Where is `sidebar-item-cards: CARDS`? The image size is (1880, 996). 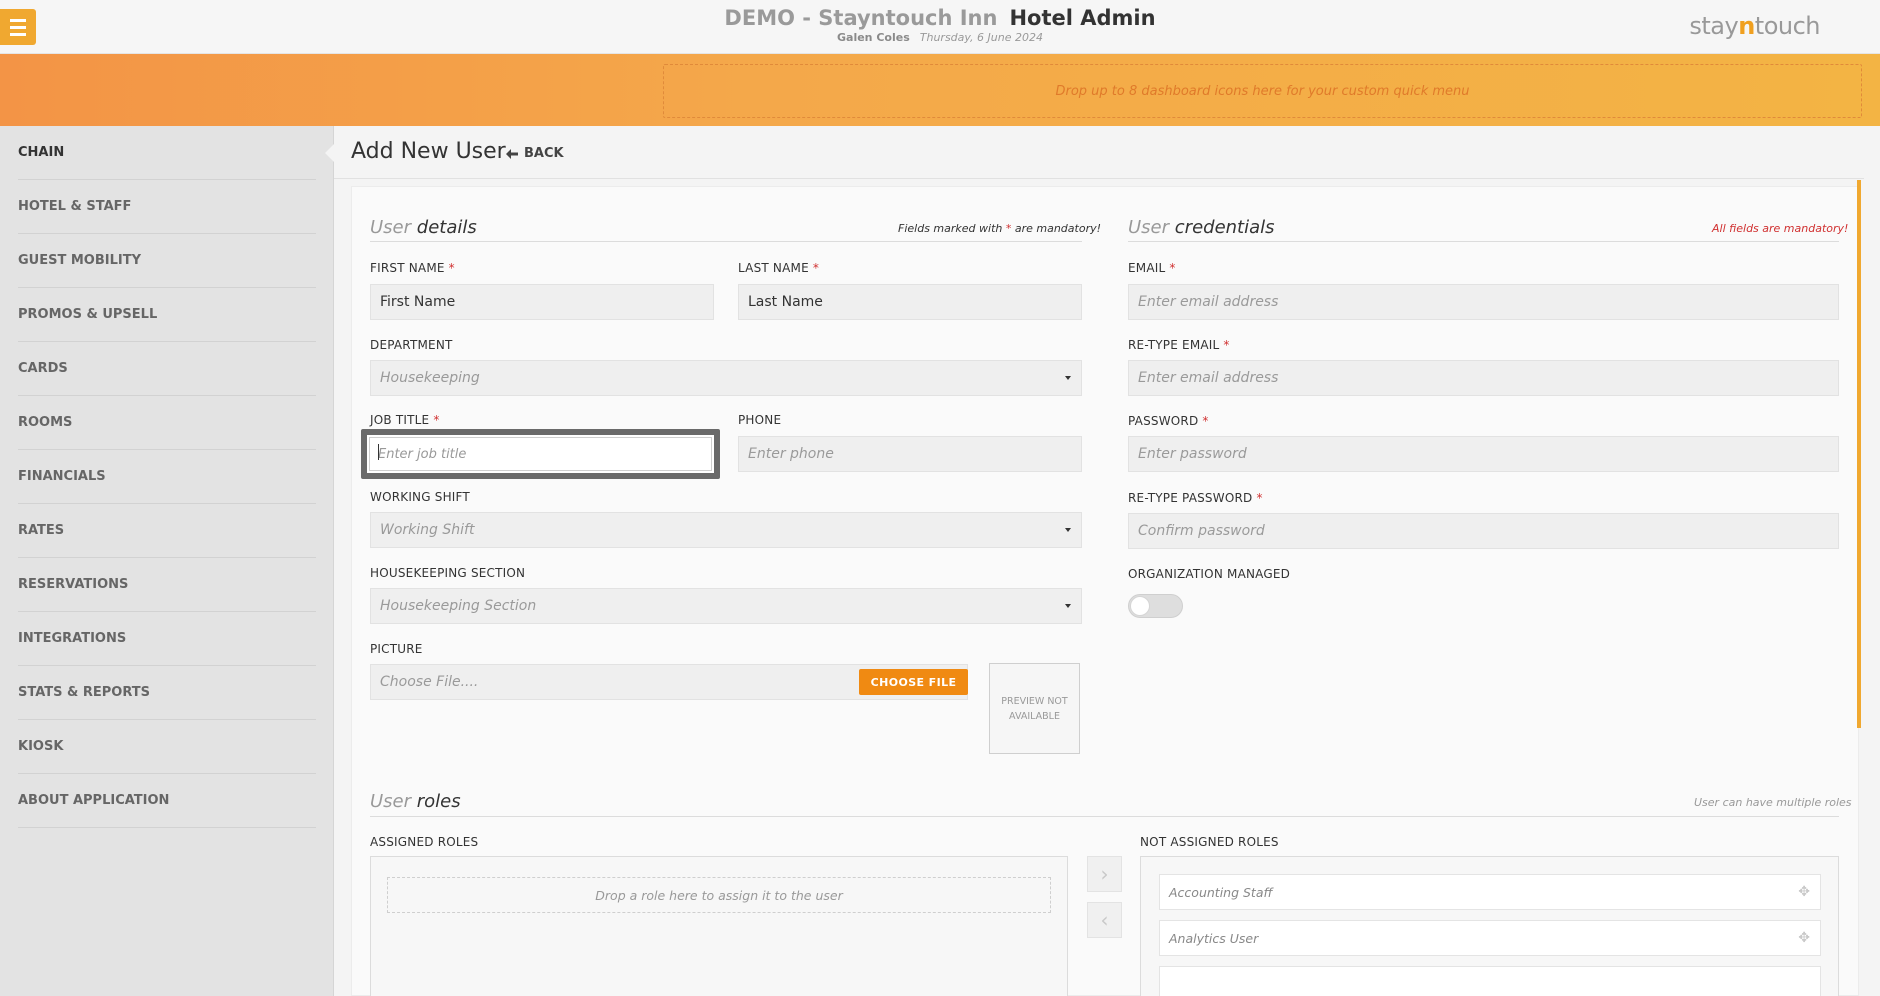
sidebar-item-cards: CARDS is located at coordinates (167, 369).